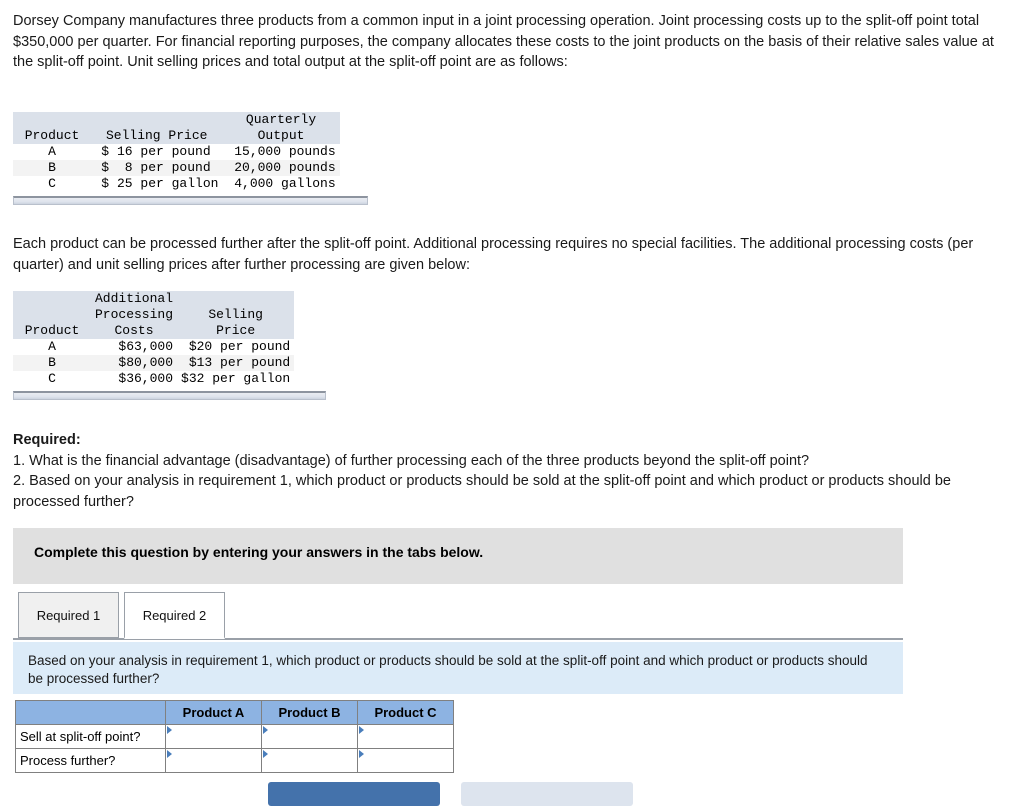 This screenshot has height=806, width=1024. I want to click on table1-head: Quarterly Product Selling Price Output, so click(176, 128).